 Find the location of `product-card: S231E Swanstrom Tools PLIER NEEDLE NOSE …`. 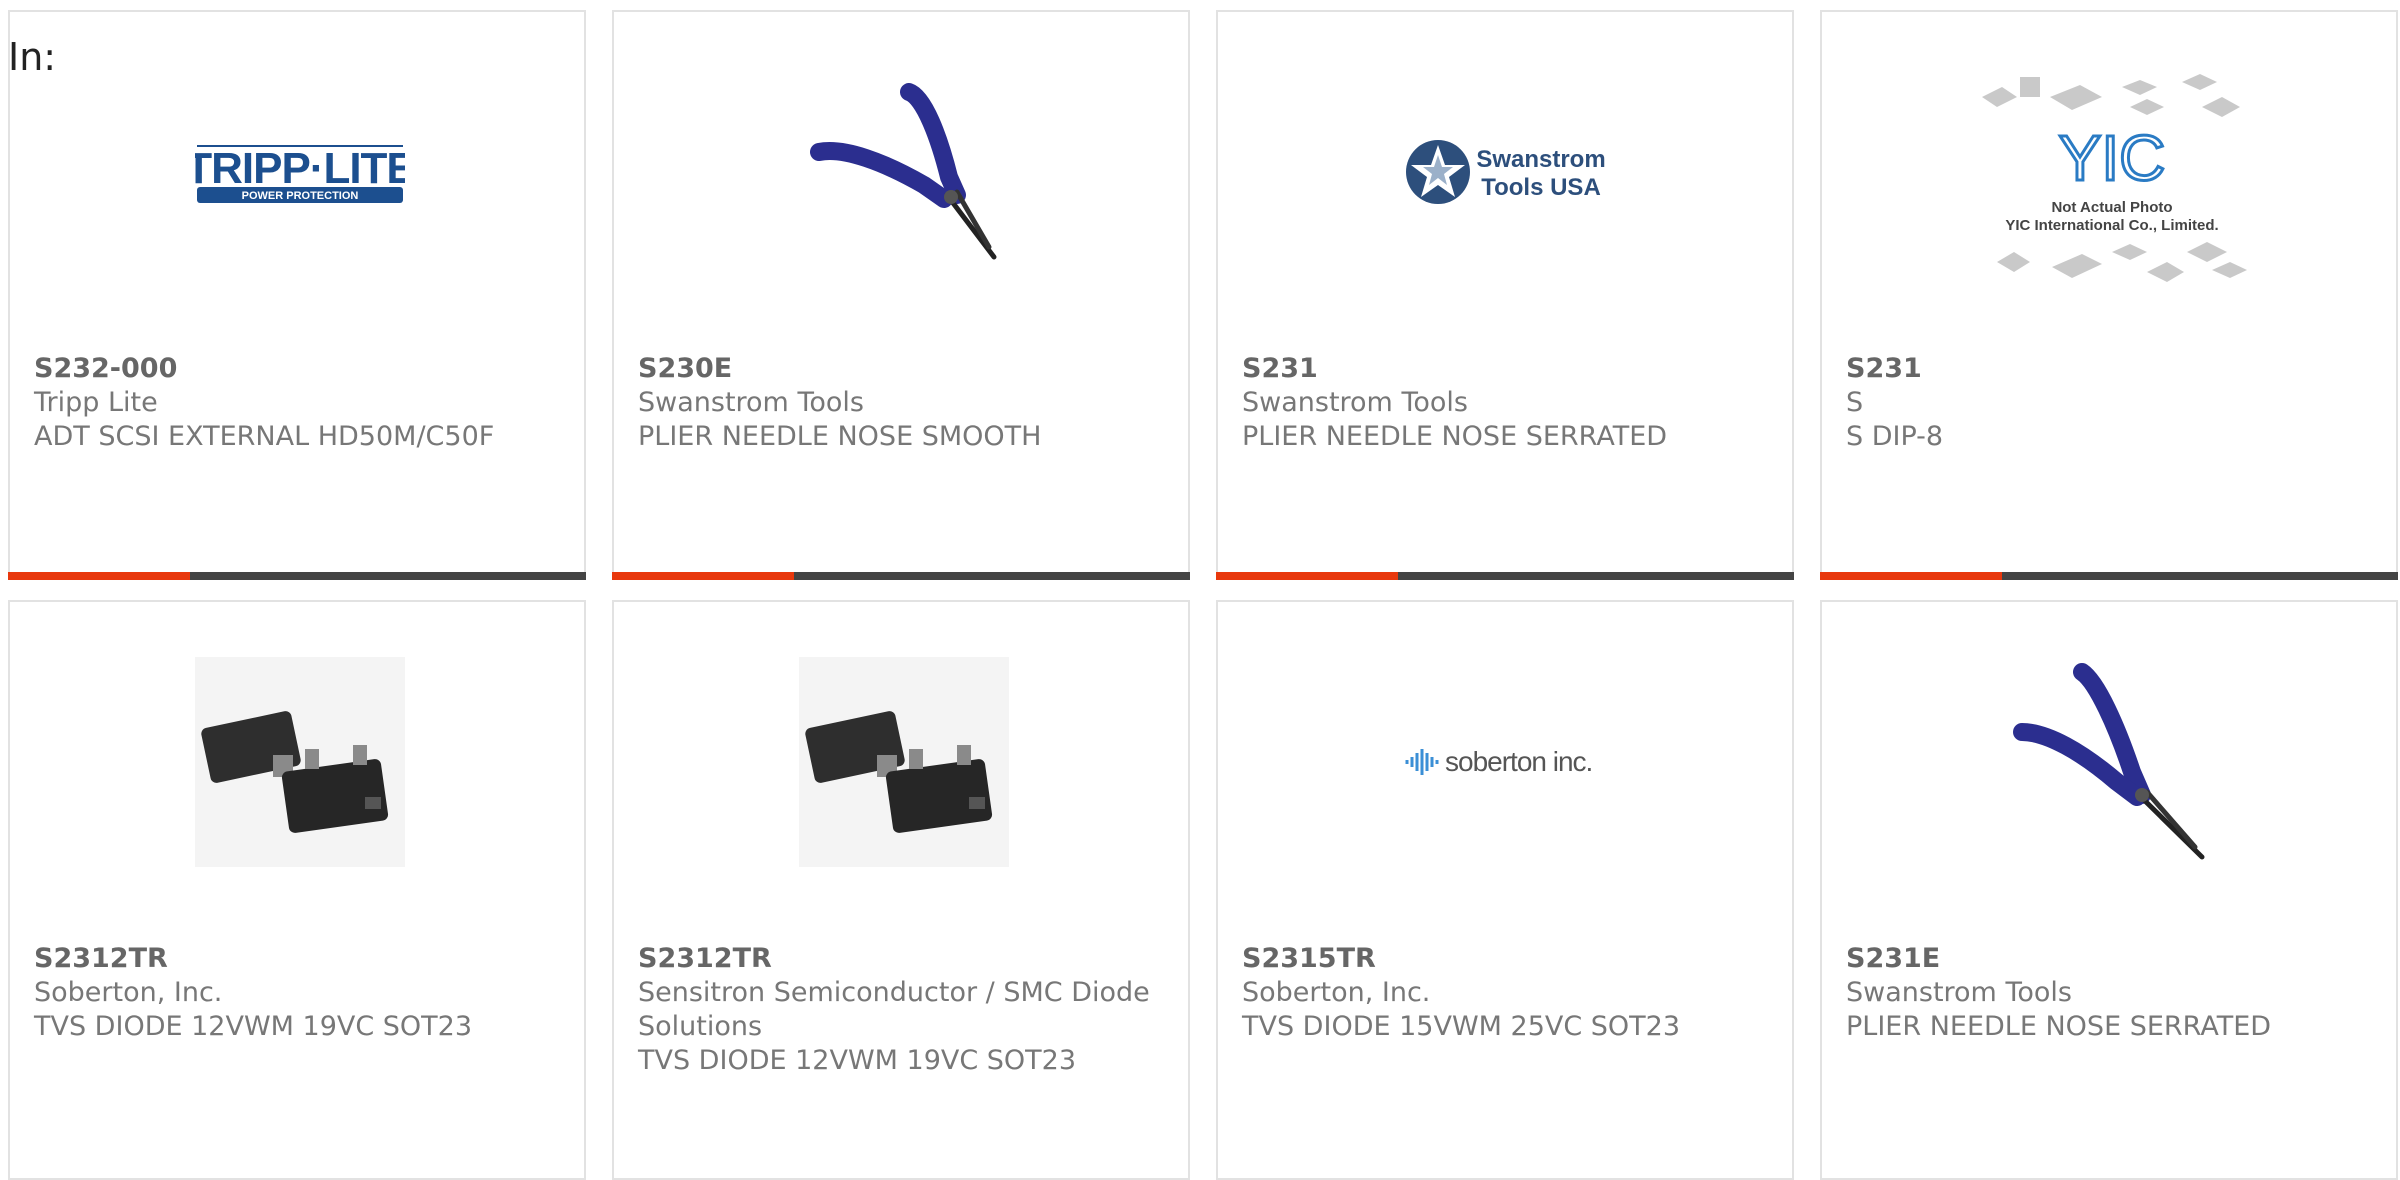

product-card: S231E Swanstrom Tools PLIER NEEDLE NOSE … is located at coordinates (2109, 890).